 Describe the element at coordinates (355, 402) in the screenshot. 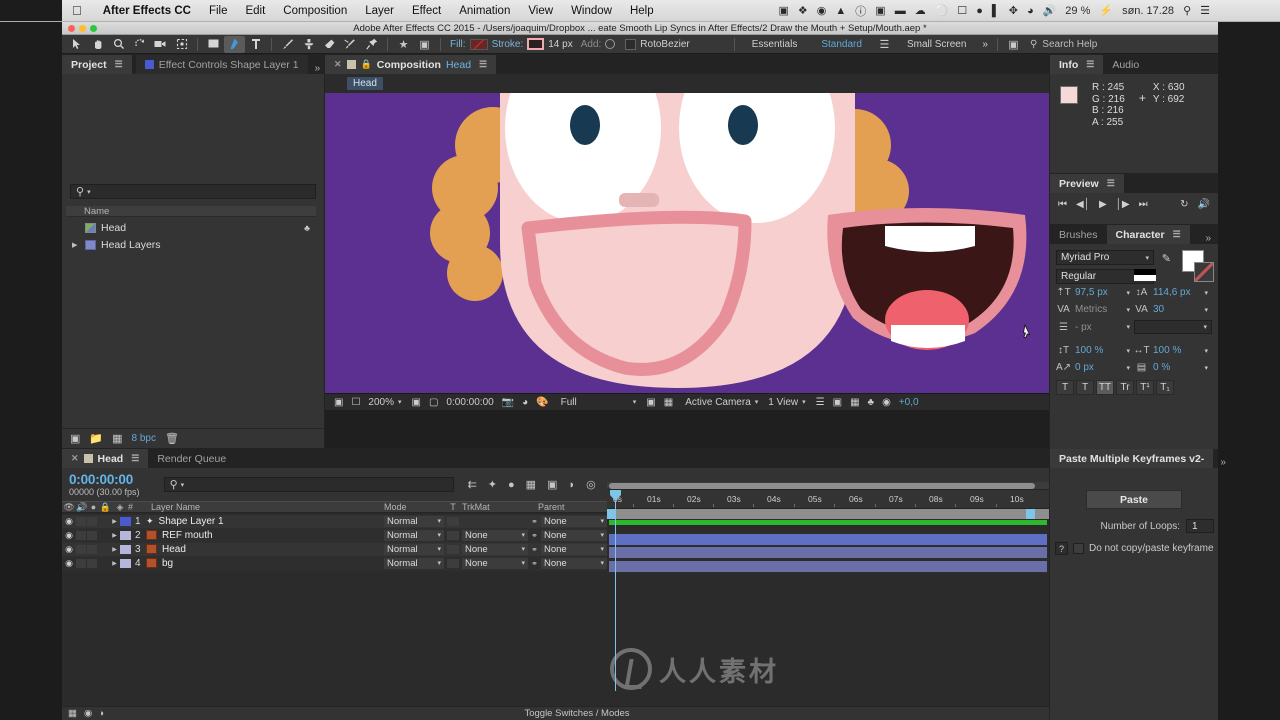

I see `toggle-transparency-icon: ☐` at that location.